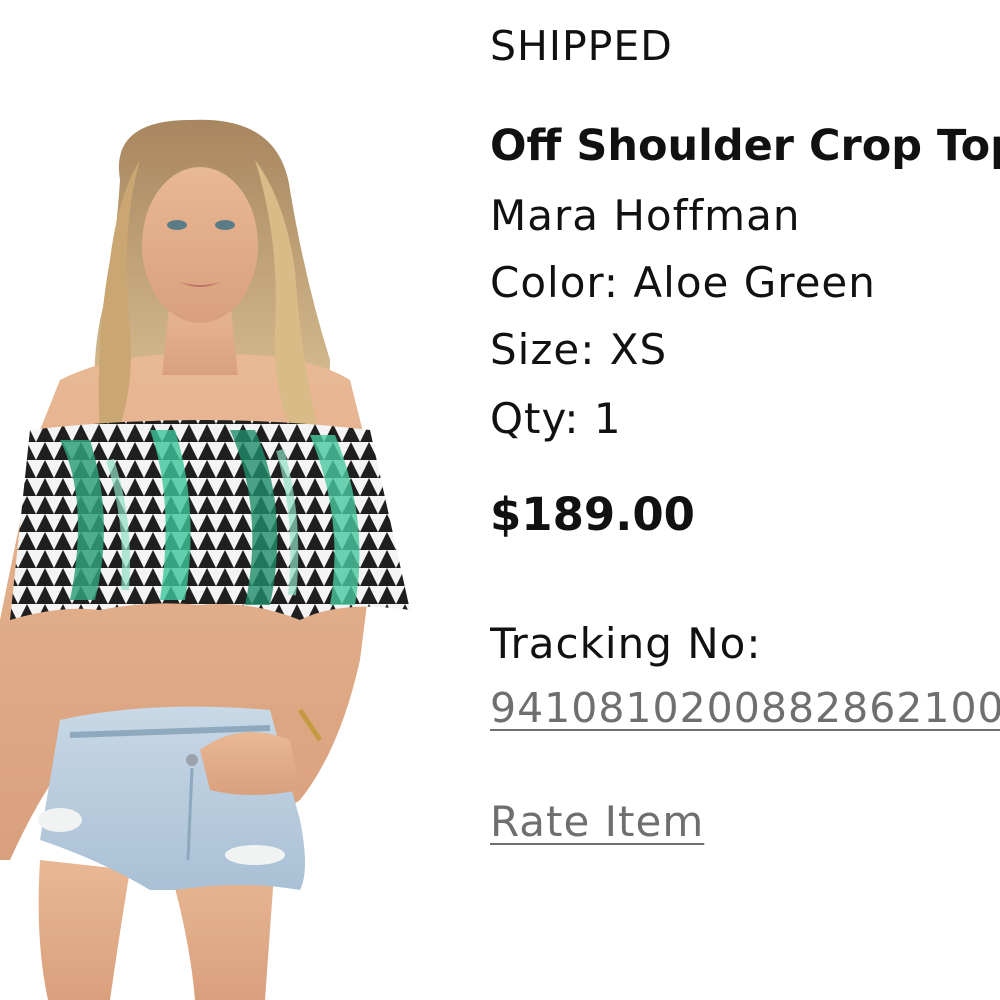  Describe the element at coordinates (592, 514) in the screenshot. I see `product-price: $189.00` at that location.